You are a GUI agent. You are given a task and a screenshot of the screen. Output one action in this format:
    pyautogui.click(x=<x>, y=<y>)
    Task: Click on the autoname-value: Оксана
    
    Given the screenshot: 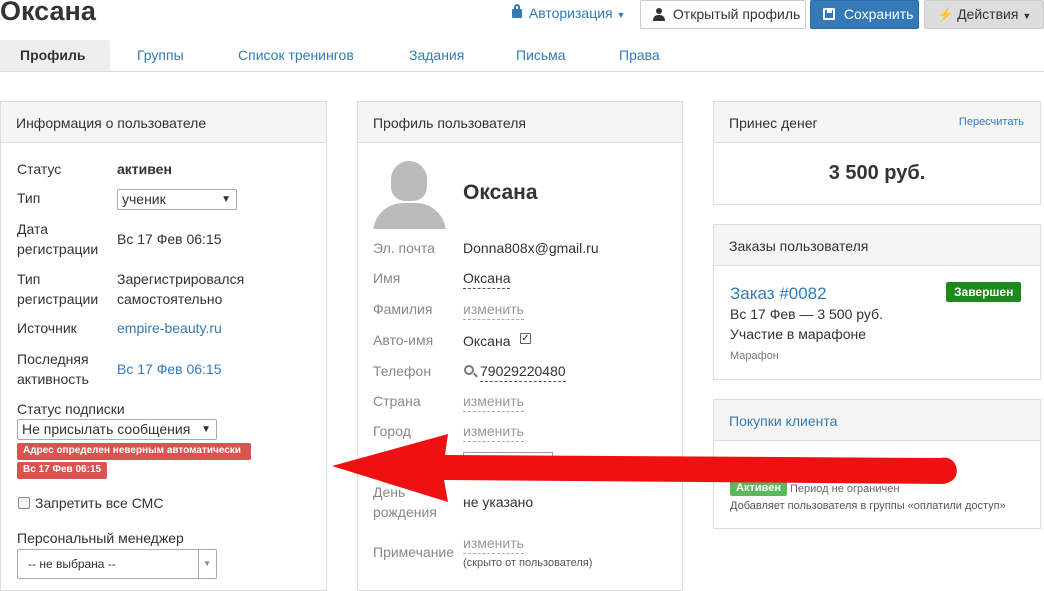 What is the action you would take?
    pyautogui.click(x=487, y=341)
    